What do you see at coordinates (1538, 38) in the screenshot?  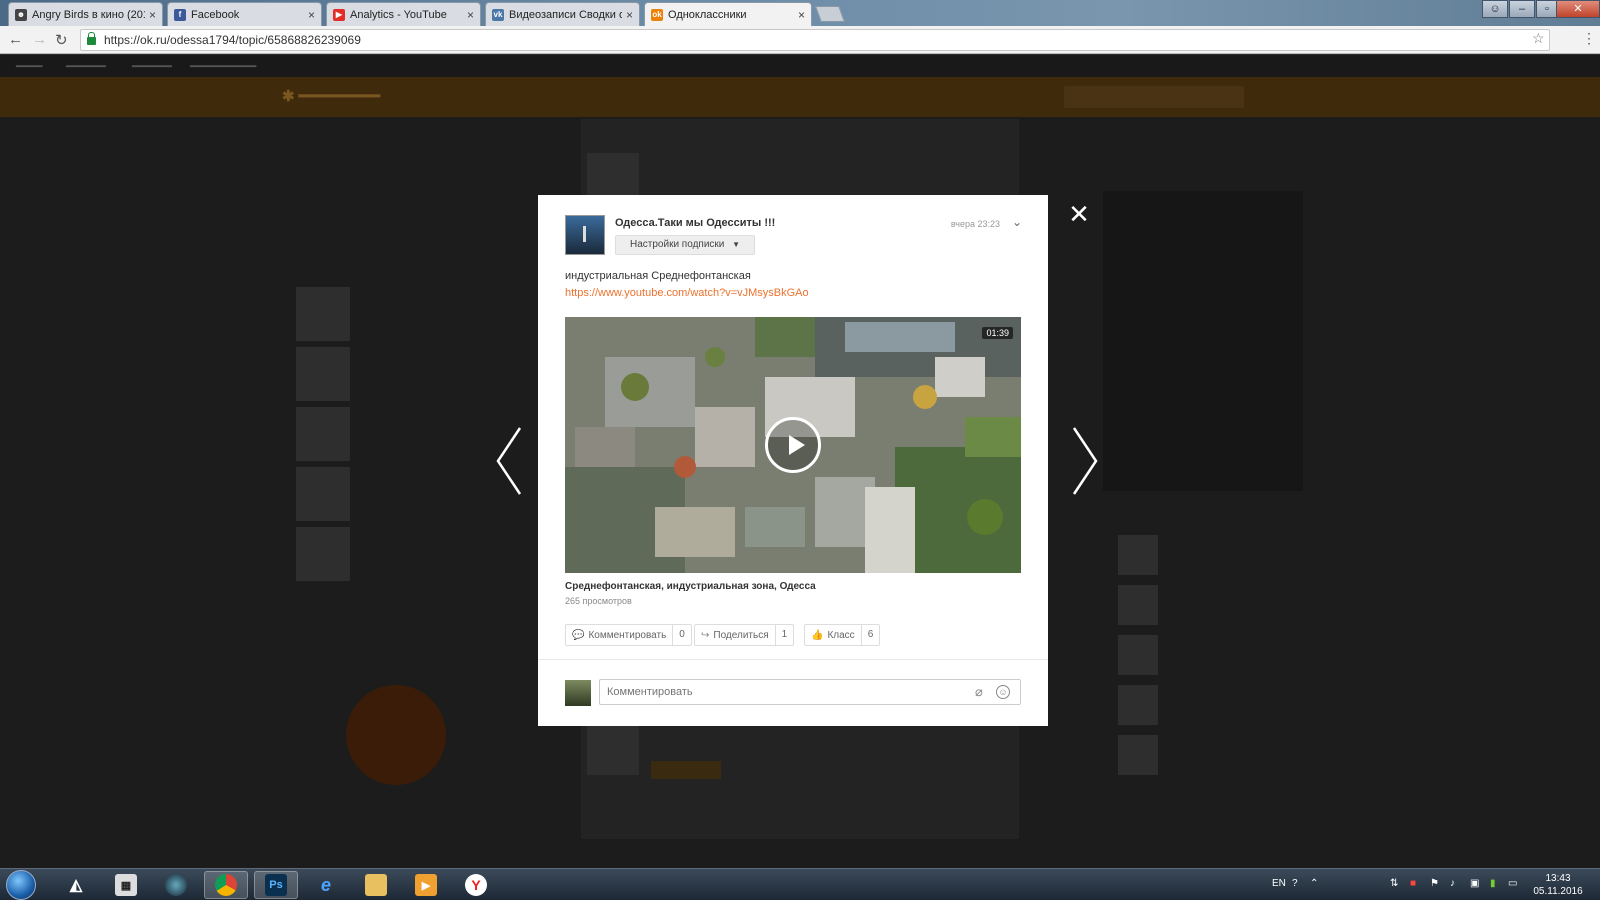 I see `star-icon: ☆` at bounding box center [1538, 38].